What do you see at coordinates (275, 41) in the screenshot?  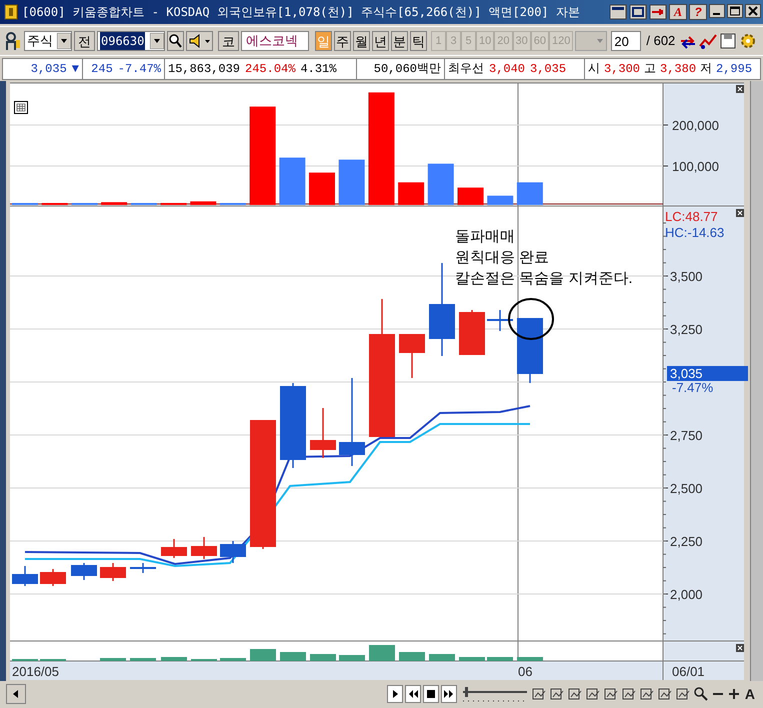 I see `stock-name-field: 에스코넥` at bounding box center [275, 41].